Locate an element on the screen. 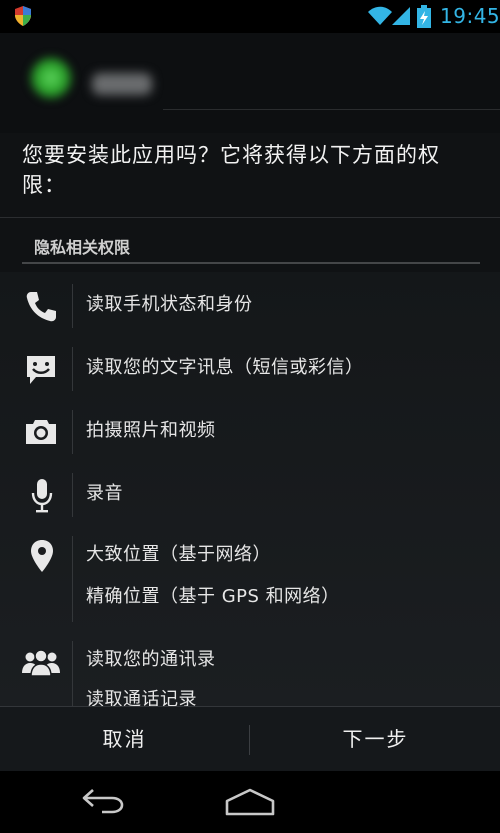 This screenshot has width=500, height=833. camera-icon is located at coordinates (41, 432).